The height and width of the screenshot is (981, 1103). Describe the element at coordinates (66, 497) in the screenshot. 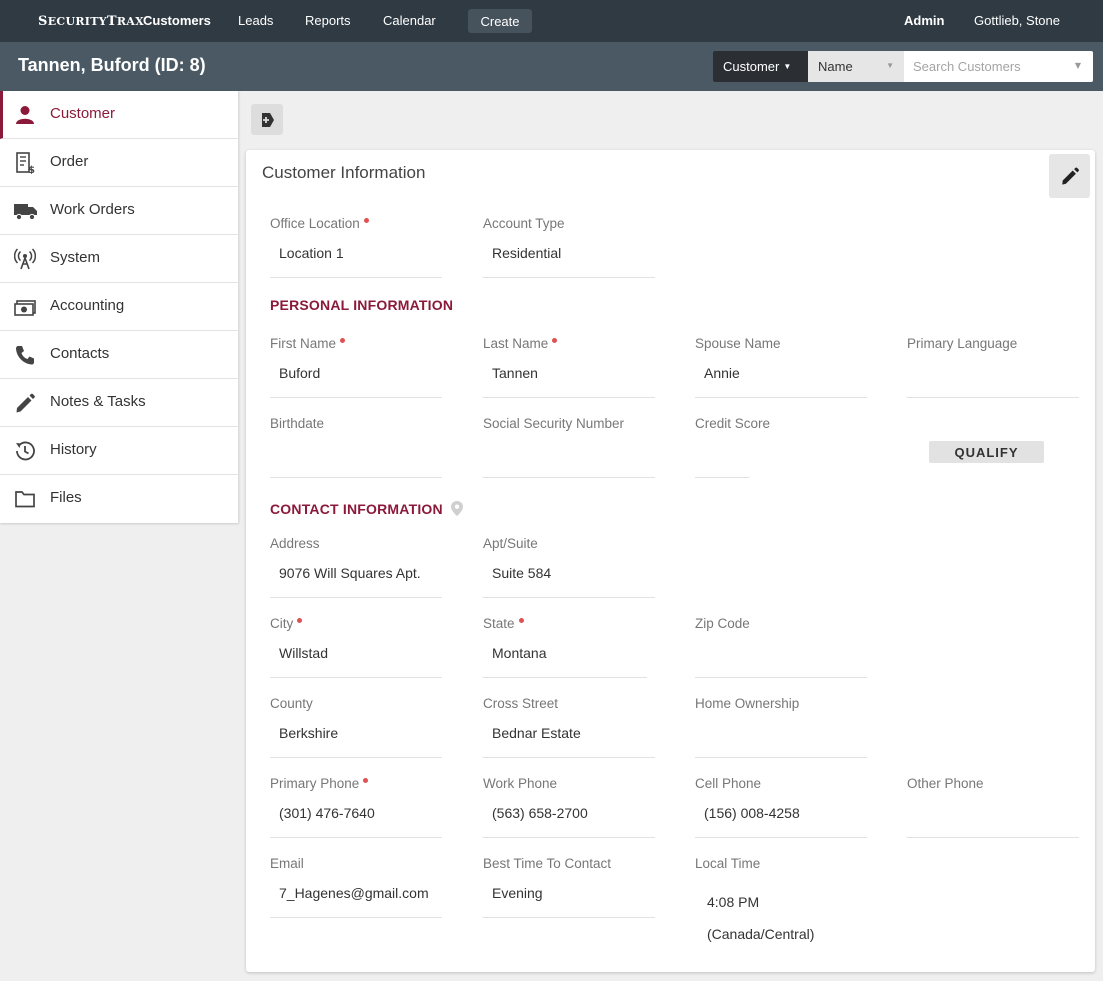

I see `sidebar-item-label: Files` at that location.